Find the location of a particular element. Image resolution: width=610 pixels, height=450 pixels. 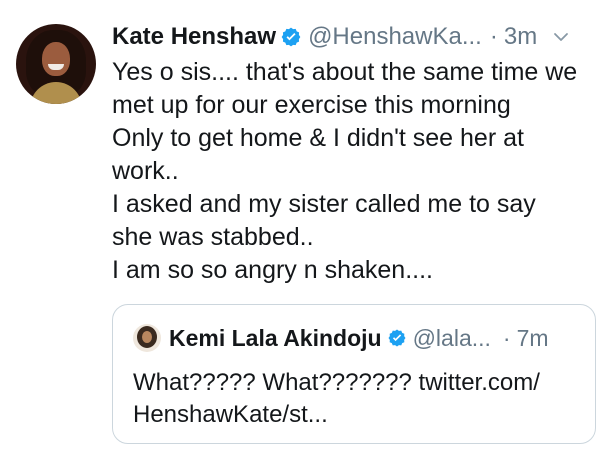

quoted-author-avatar is located at coordinates (147, 338).